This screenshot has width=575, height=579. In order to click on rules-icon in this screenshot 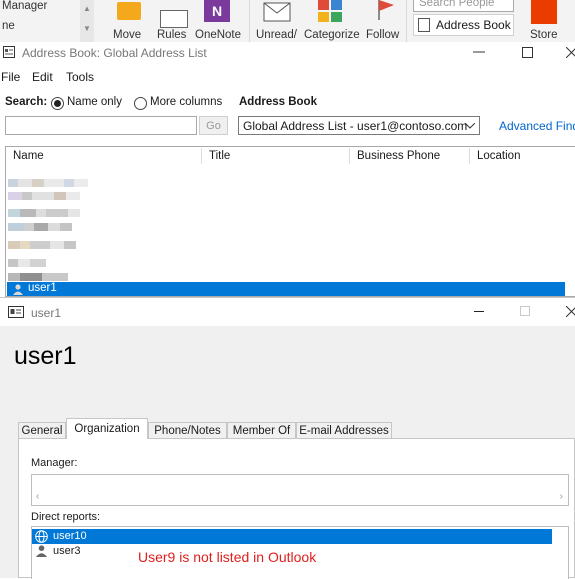, I will do `click(174, 19)`.